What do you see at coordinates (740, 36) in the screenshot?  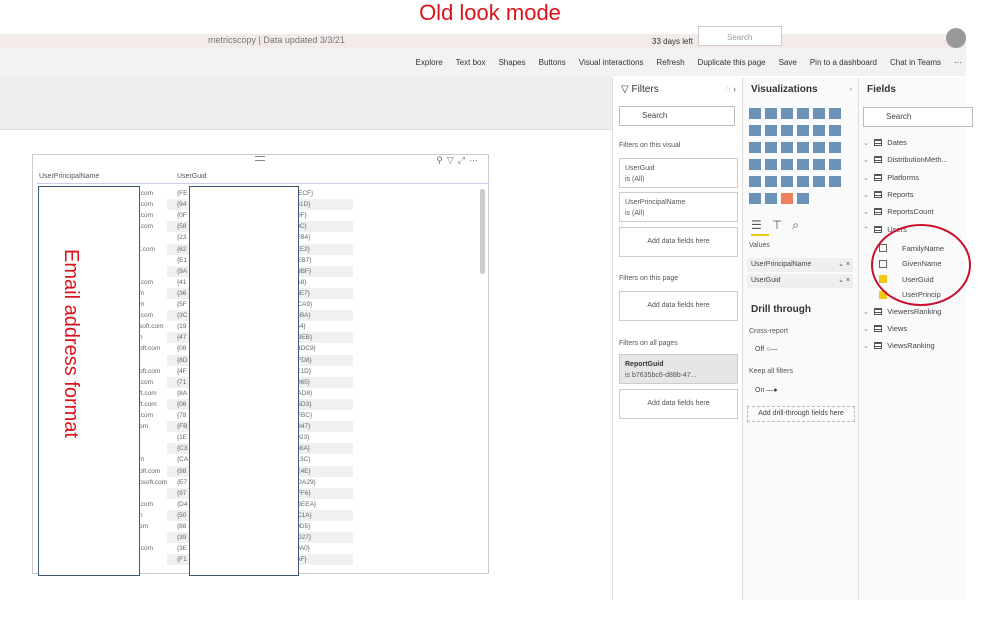 I see `search-input: Search` at bounding box center [740, 36].